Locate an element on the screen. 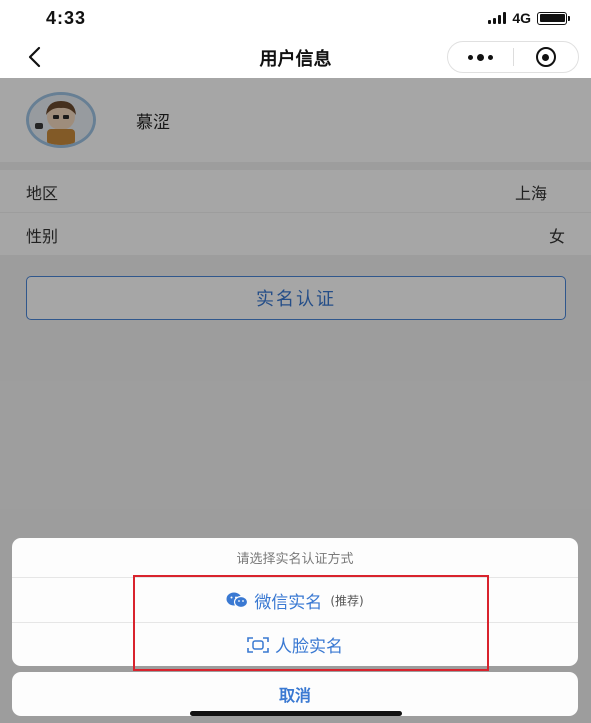  face-scan-icon is located at coordinates (258, 644).